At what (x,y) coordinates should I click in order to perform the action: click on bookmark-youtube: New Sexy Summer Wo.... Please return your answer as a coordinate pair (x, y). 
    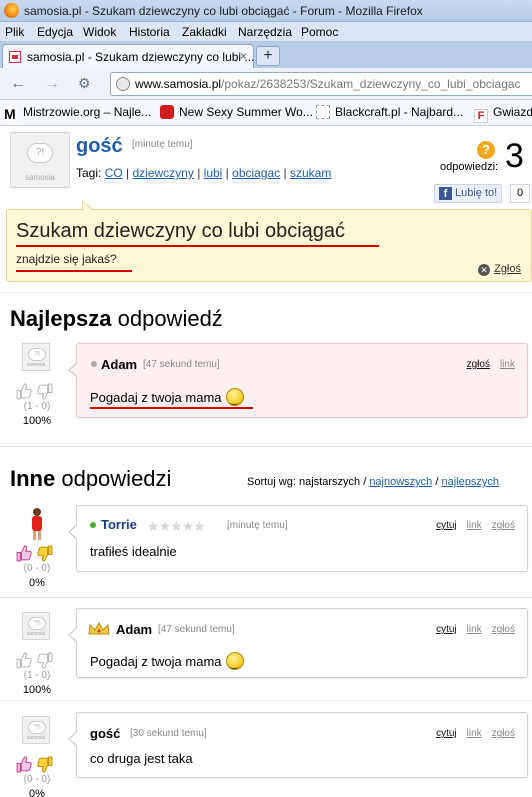
    Looking at the image, I should click on (236, 112).